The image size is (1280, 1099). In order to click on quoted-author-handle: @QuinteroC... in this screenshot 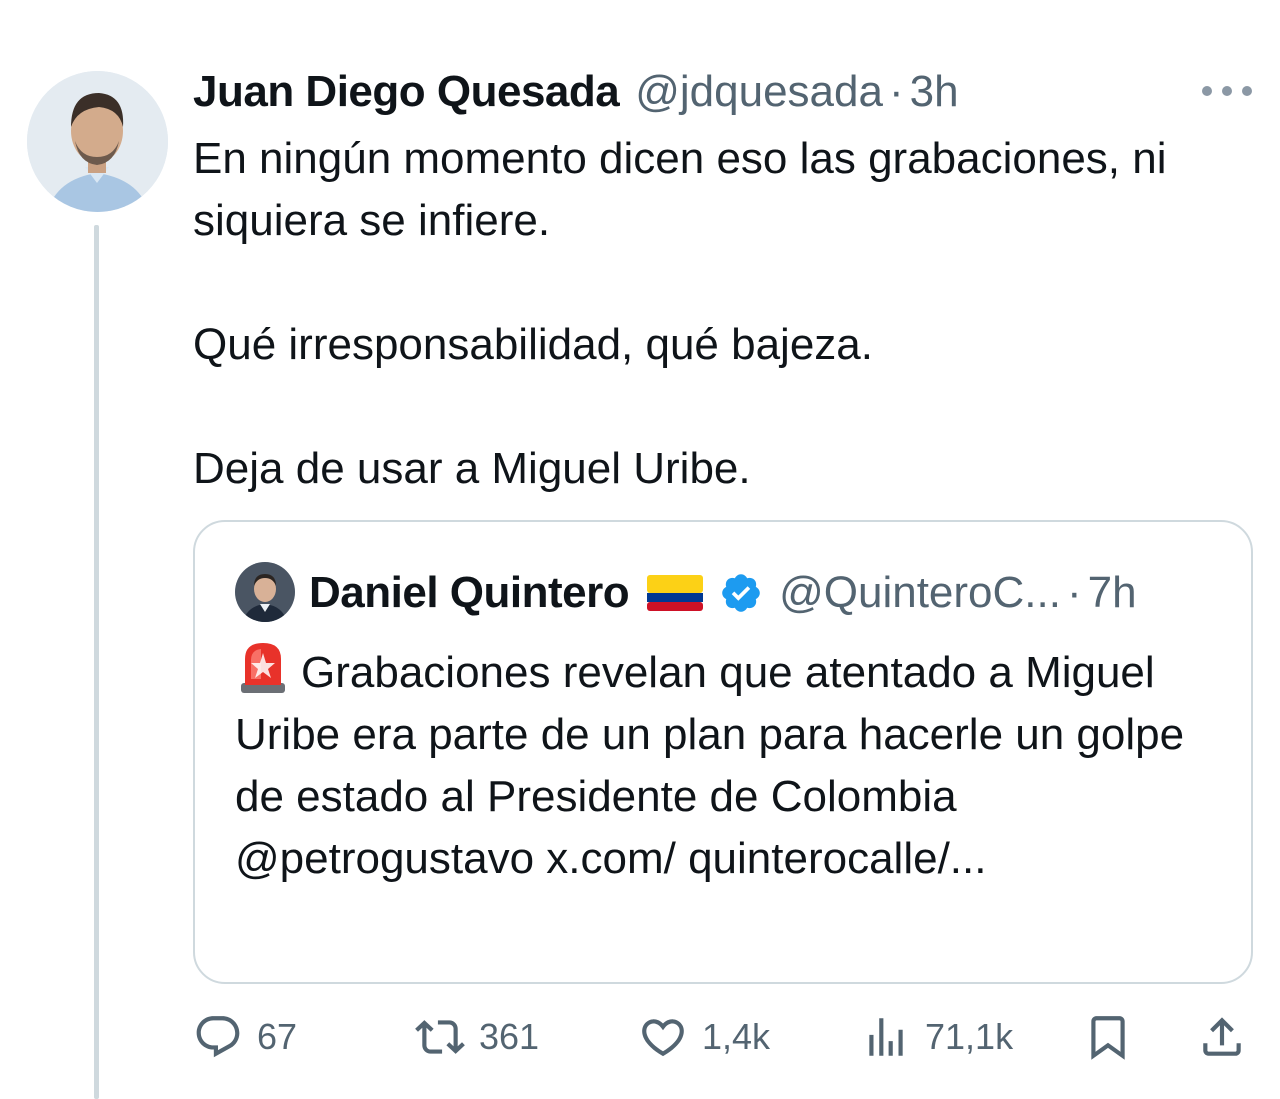, I will do `click(920, 593)`.